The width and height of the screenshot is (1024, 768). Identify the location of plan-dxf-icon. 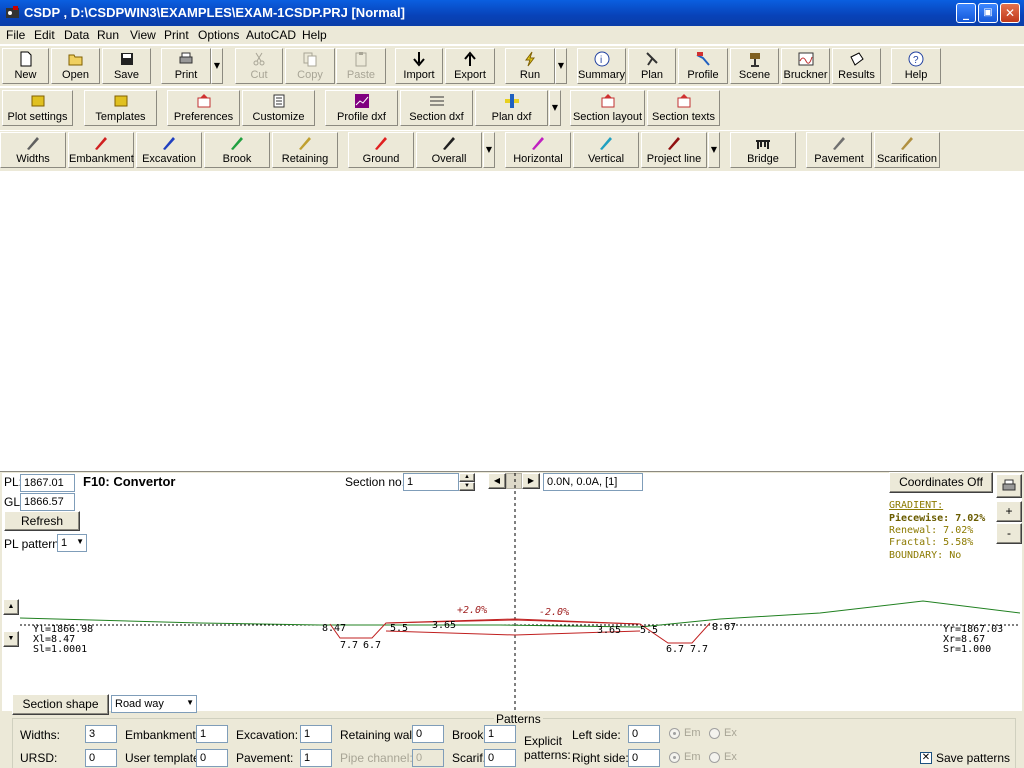
(511, 101).